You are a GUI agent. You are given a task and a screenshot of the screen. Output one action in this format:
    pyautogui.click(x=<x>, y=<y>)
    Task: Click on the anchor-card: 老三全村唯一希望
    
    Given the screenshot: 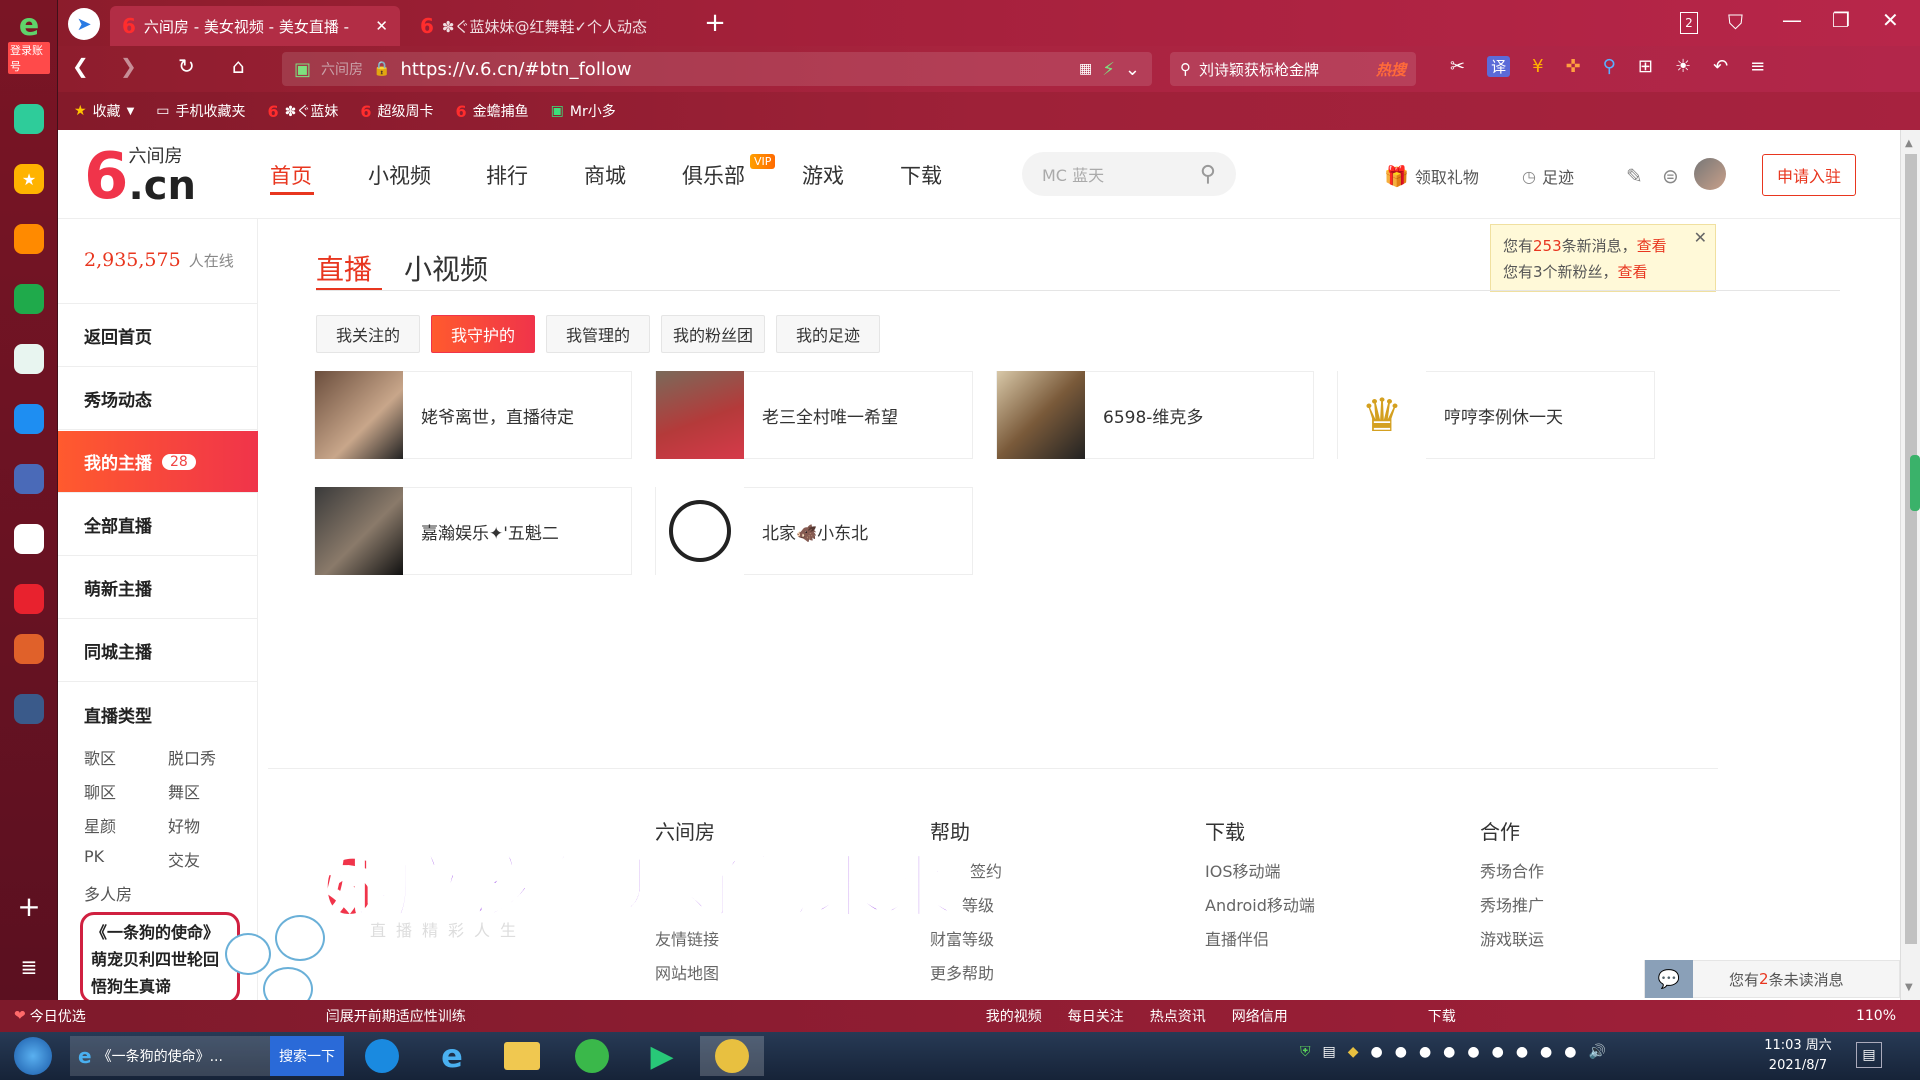 What is the action you would take?
    pyautogui.click(x=814, y=415)
    